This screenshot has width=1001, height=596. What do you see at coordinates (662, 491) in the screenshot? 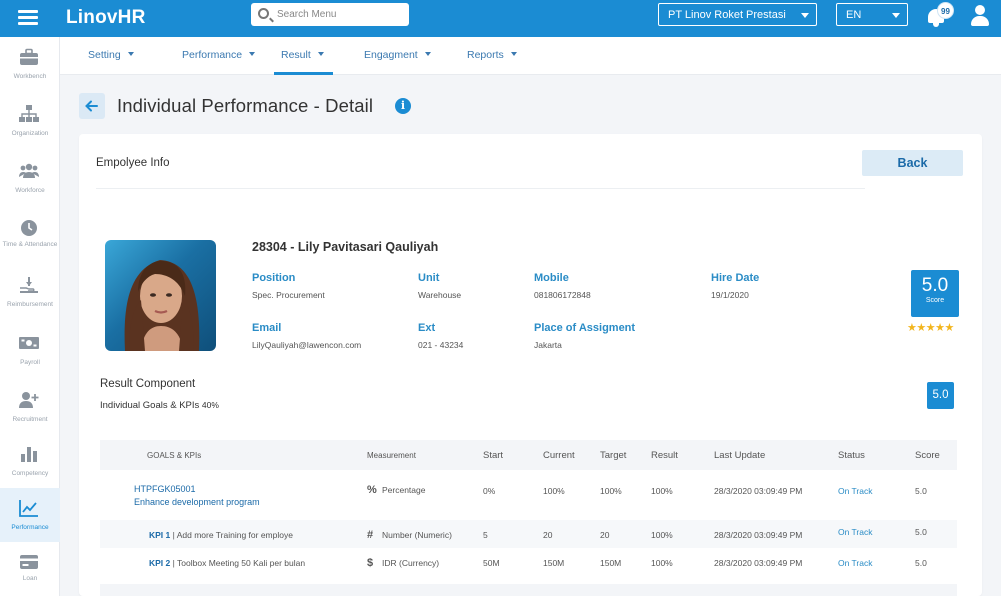
I see `goal-result: 100%` at bounding box center [662, 491].